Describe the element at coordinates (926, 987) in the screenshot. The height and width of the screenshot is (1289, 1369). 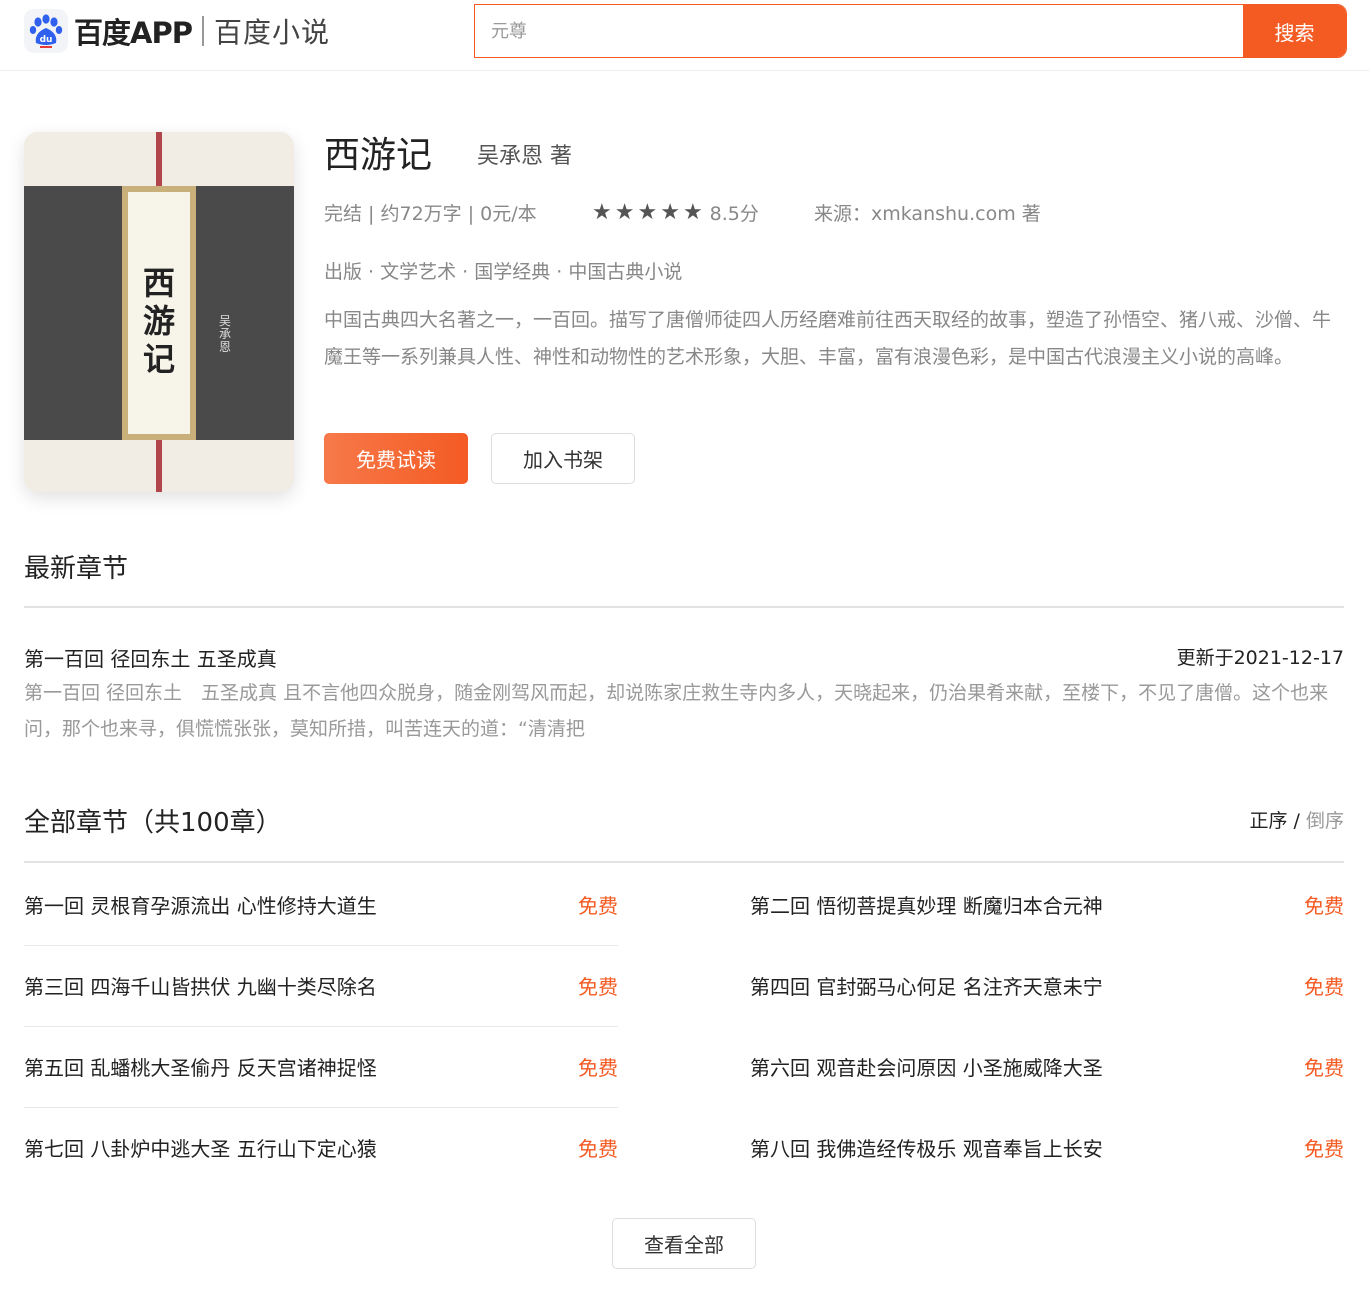
I see `chapter-title: 第四回 官封弼马心何足 名注齐天意未宁` at that location.